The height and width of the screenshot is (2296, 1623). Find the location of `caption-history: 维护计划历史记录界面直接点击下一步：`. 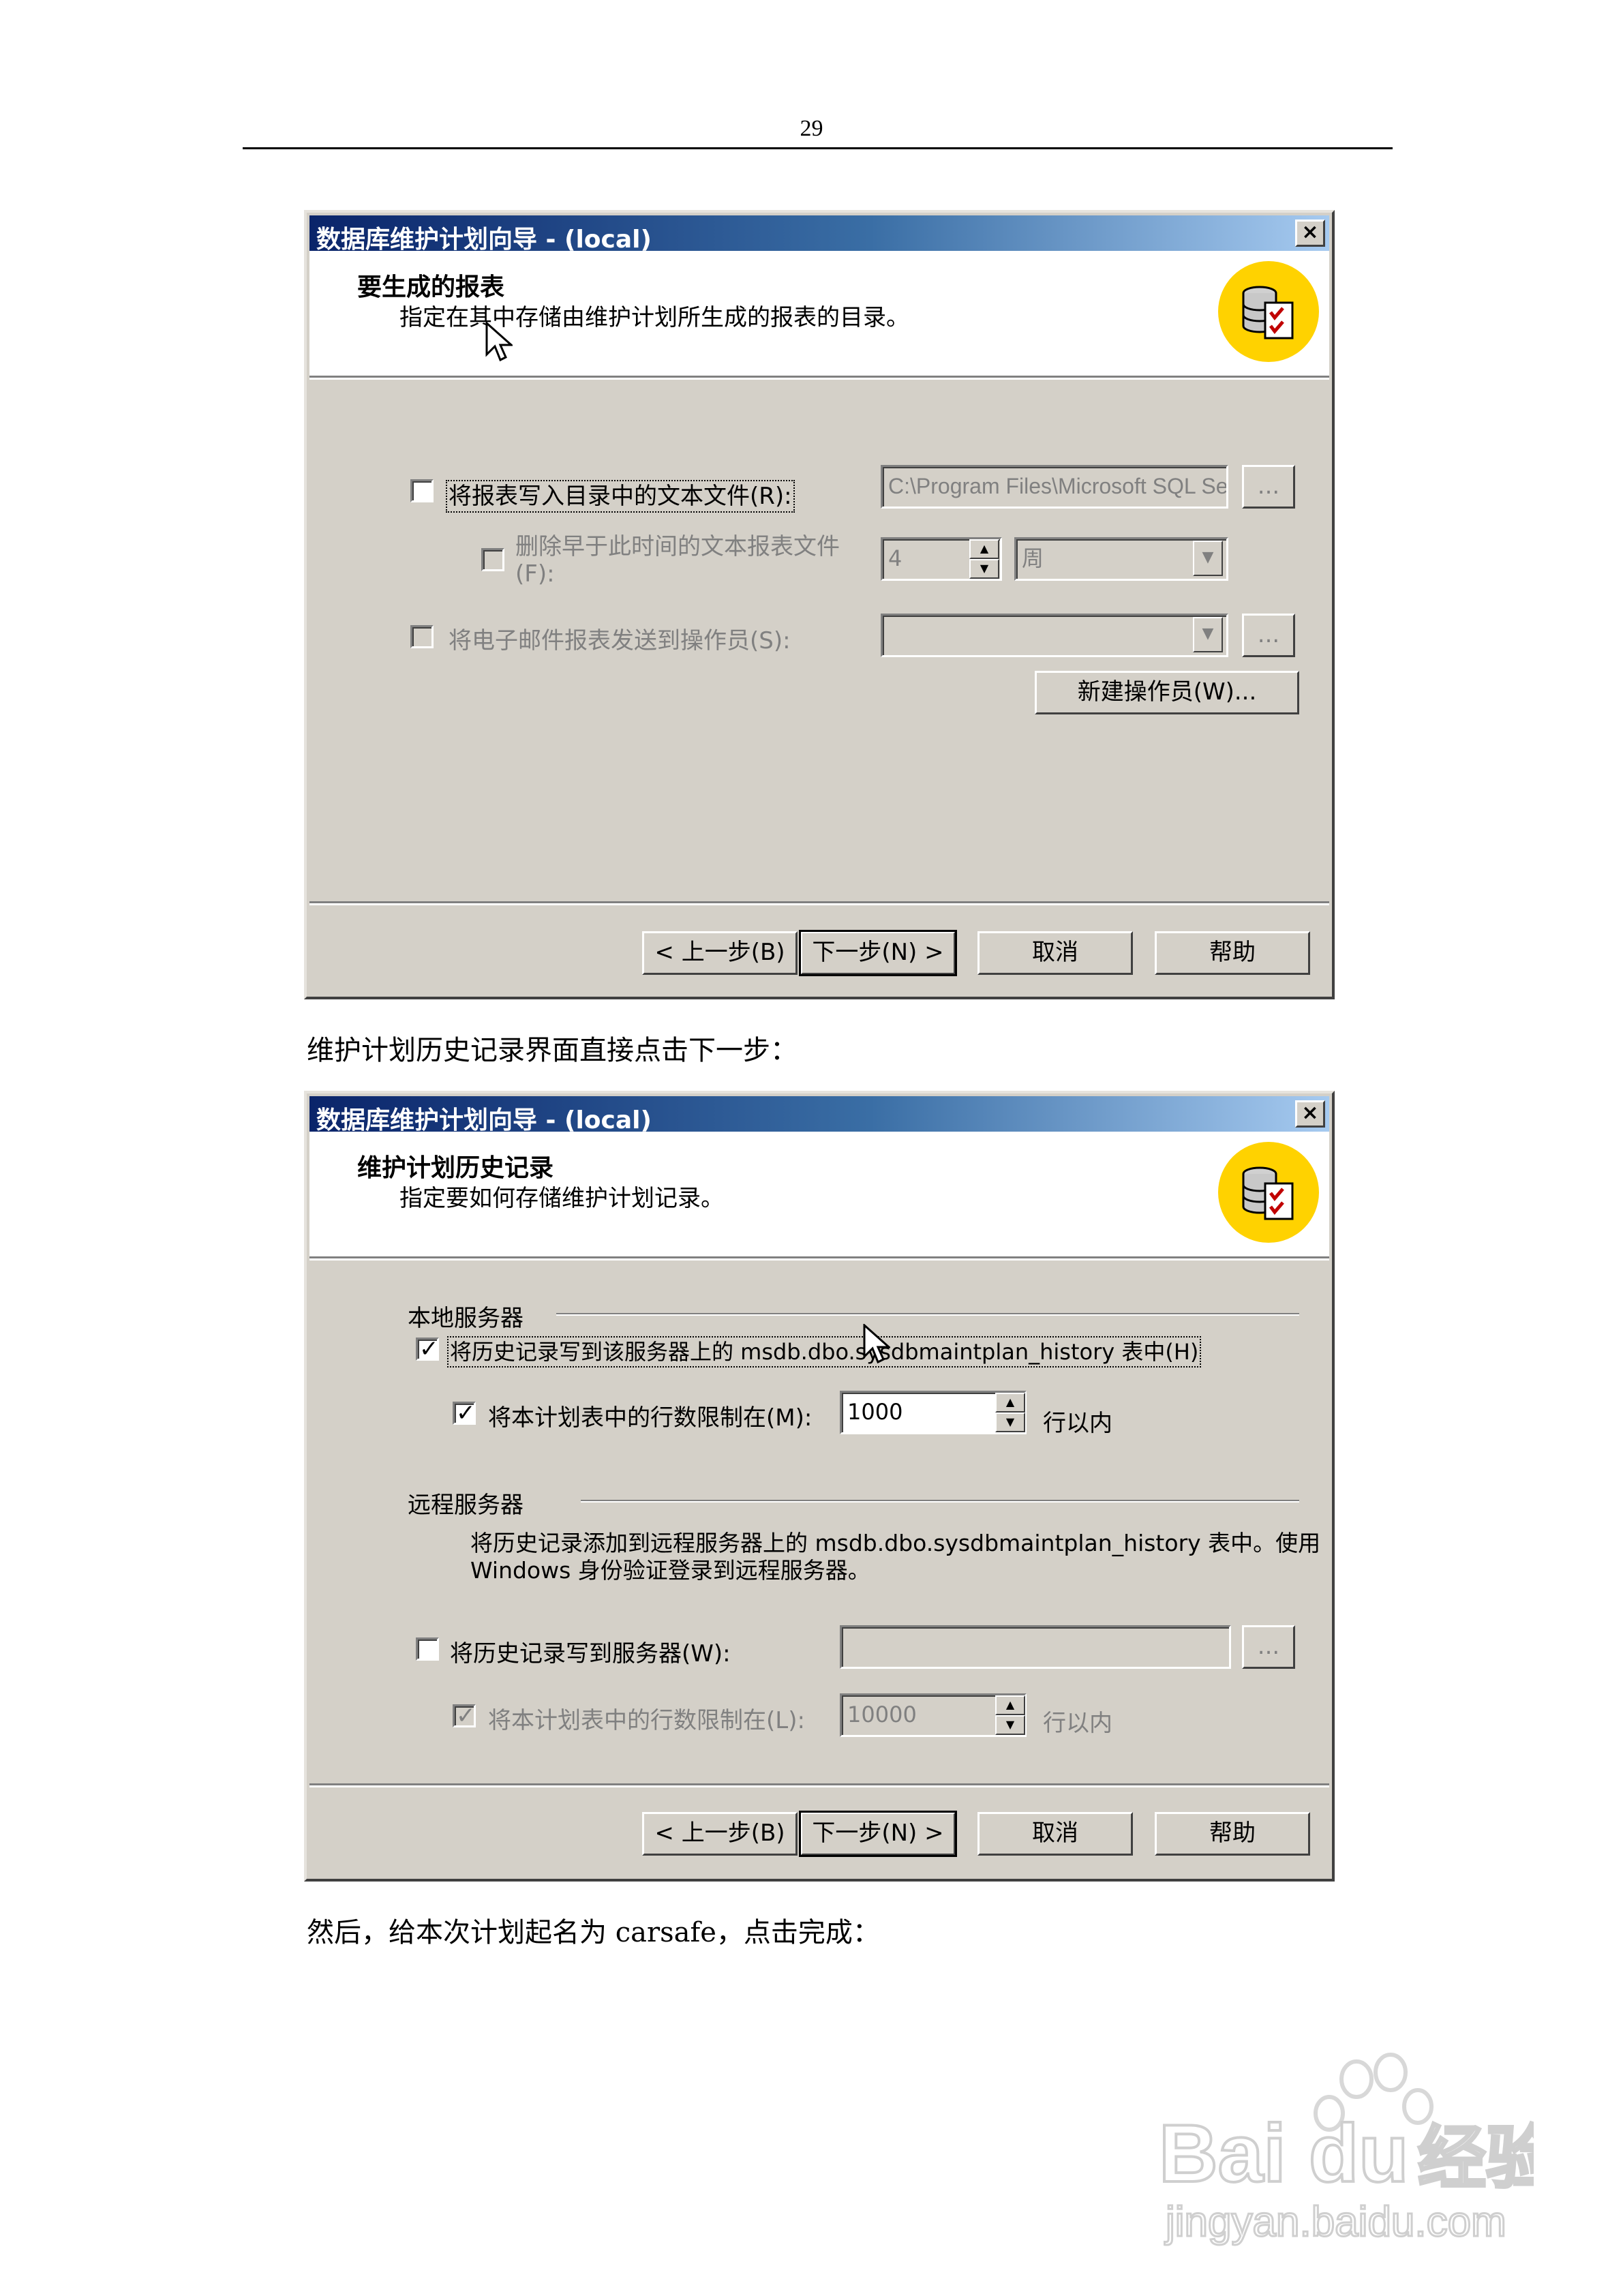

caption-history: 维护计划历史记录界面直接点击下一步： is located at coordinates (552, 1050).